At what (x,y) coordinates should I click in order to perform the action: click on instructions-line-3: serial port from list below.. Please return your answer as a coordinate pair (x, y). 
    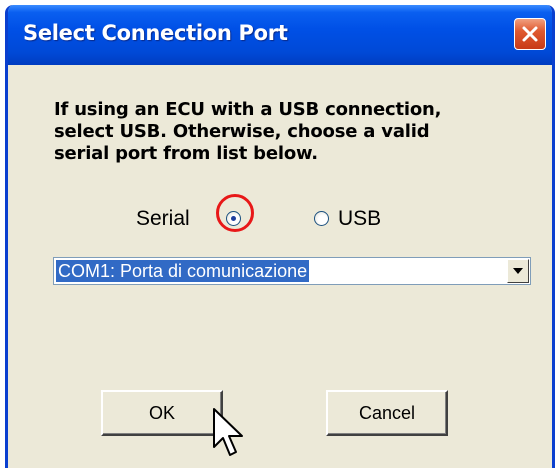
    Looking at the image, I should click on (186, 153).